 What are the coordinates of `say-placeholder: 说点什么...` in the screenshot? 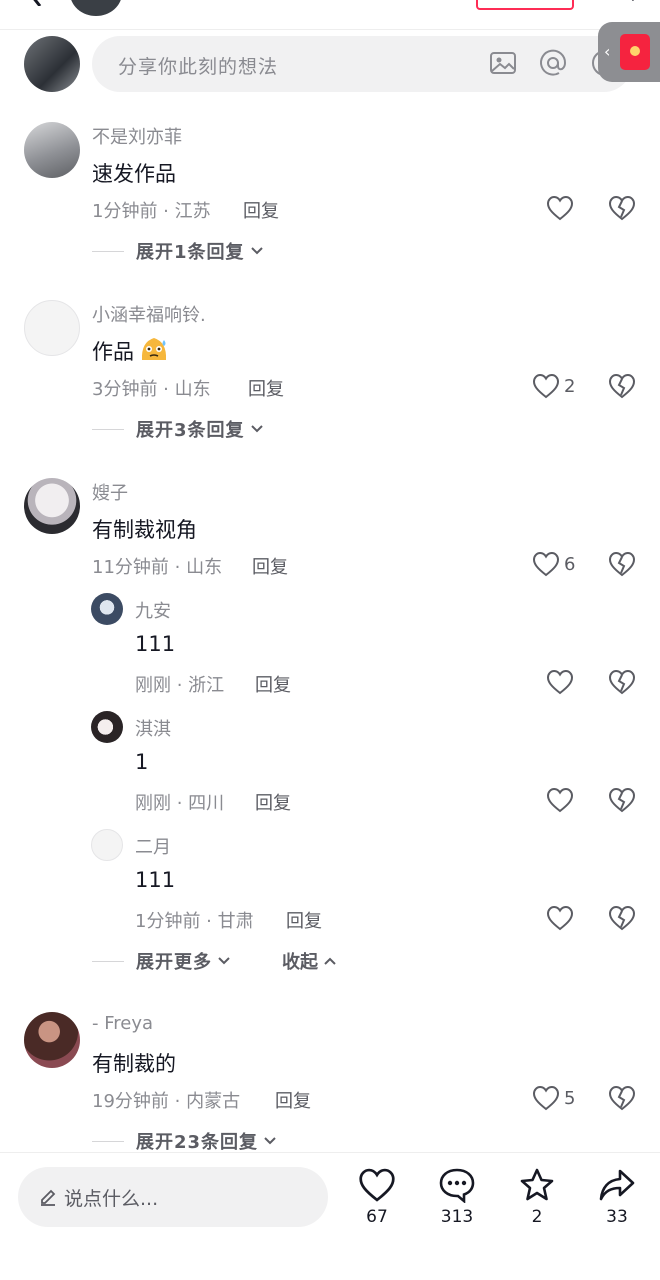 It's located at (111, 1199).